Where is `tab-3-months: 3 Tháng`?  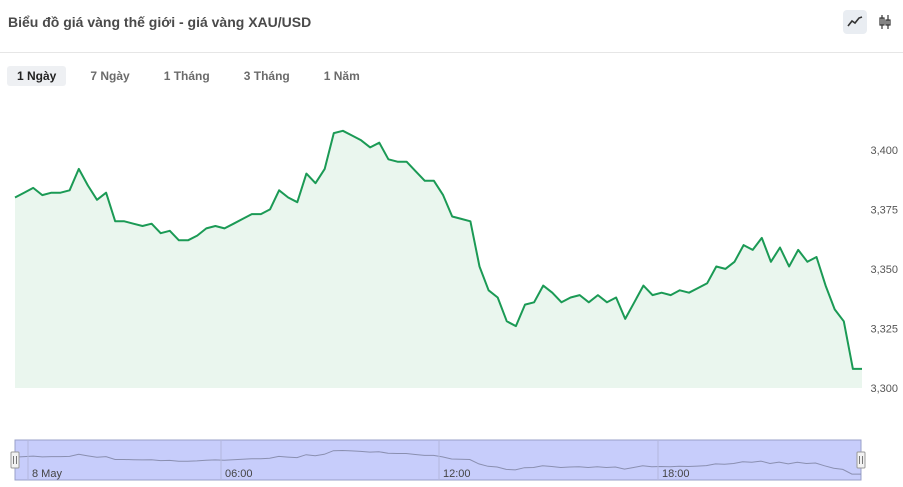
tab-3-months: 3 Tháng is located at coordinates (267, 76).